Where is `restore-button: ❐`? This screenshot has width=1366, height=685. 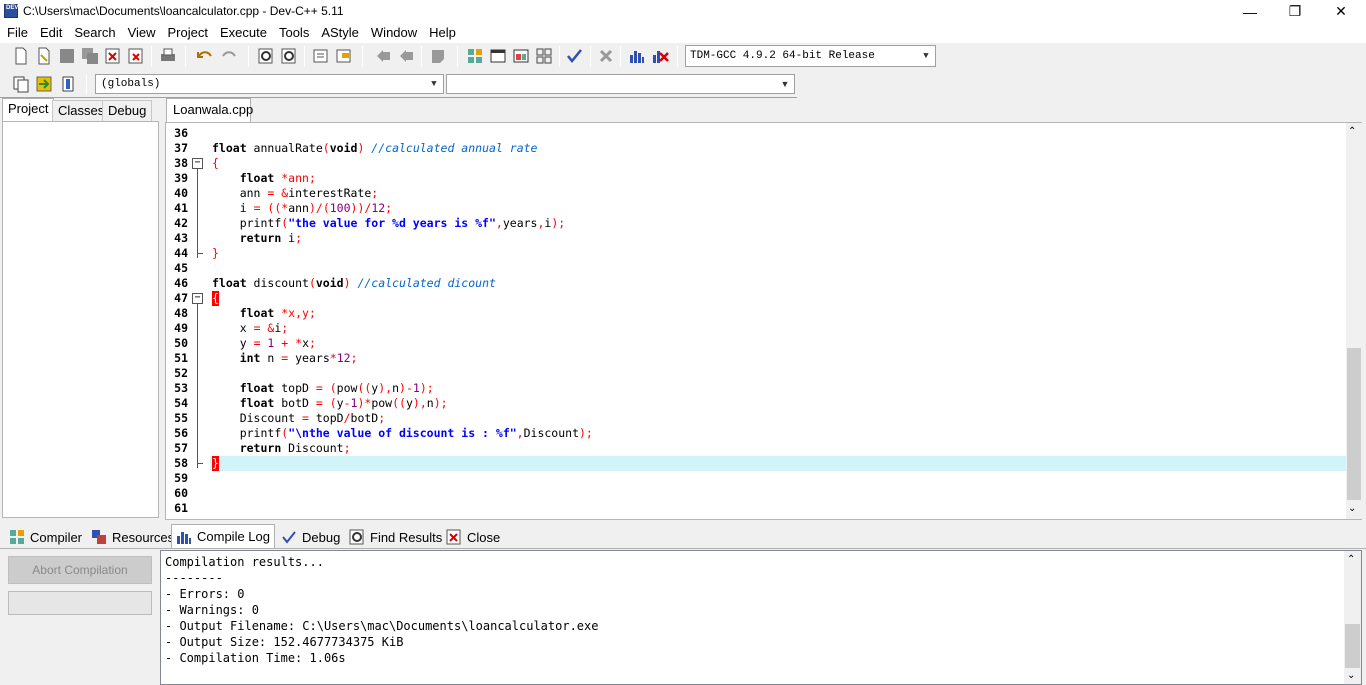
restore-button: ❐ is located at coordinates (1295, 11).